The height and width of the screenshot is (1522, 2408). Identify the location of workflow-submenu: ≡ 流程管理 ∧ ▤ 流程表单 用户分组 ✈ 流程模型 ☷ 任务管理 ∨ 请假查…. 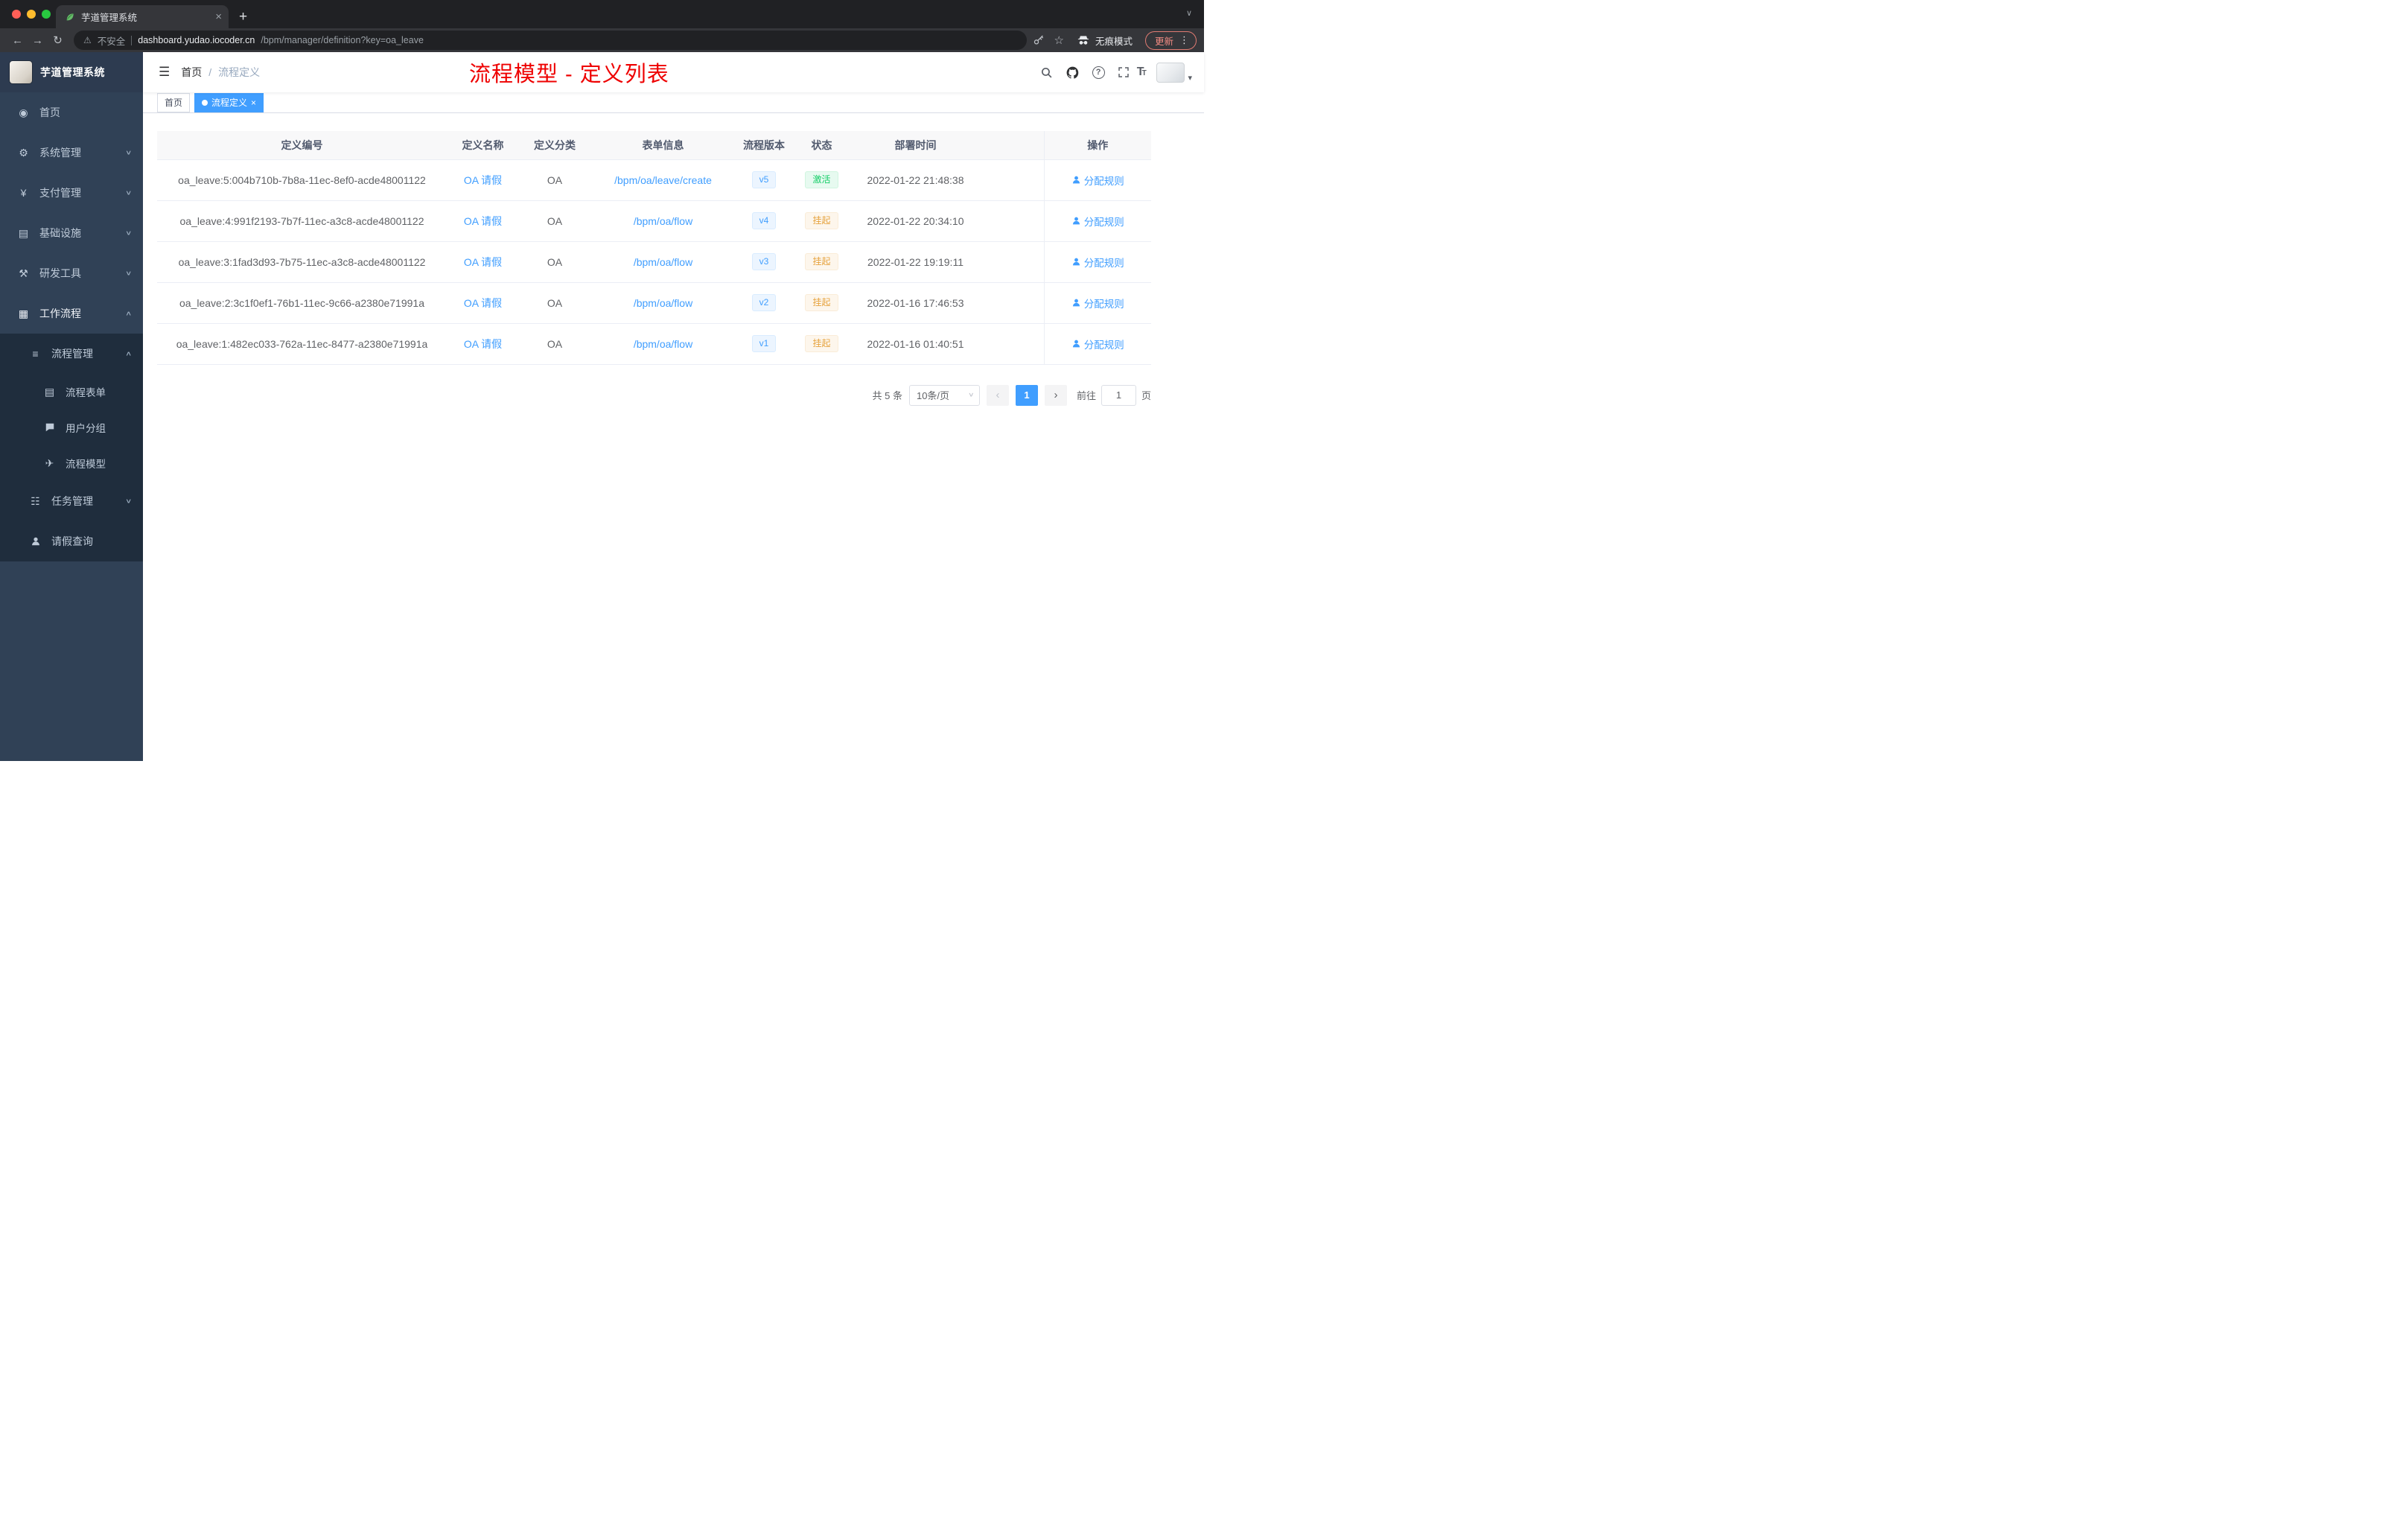
(71, 447).